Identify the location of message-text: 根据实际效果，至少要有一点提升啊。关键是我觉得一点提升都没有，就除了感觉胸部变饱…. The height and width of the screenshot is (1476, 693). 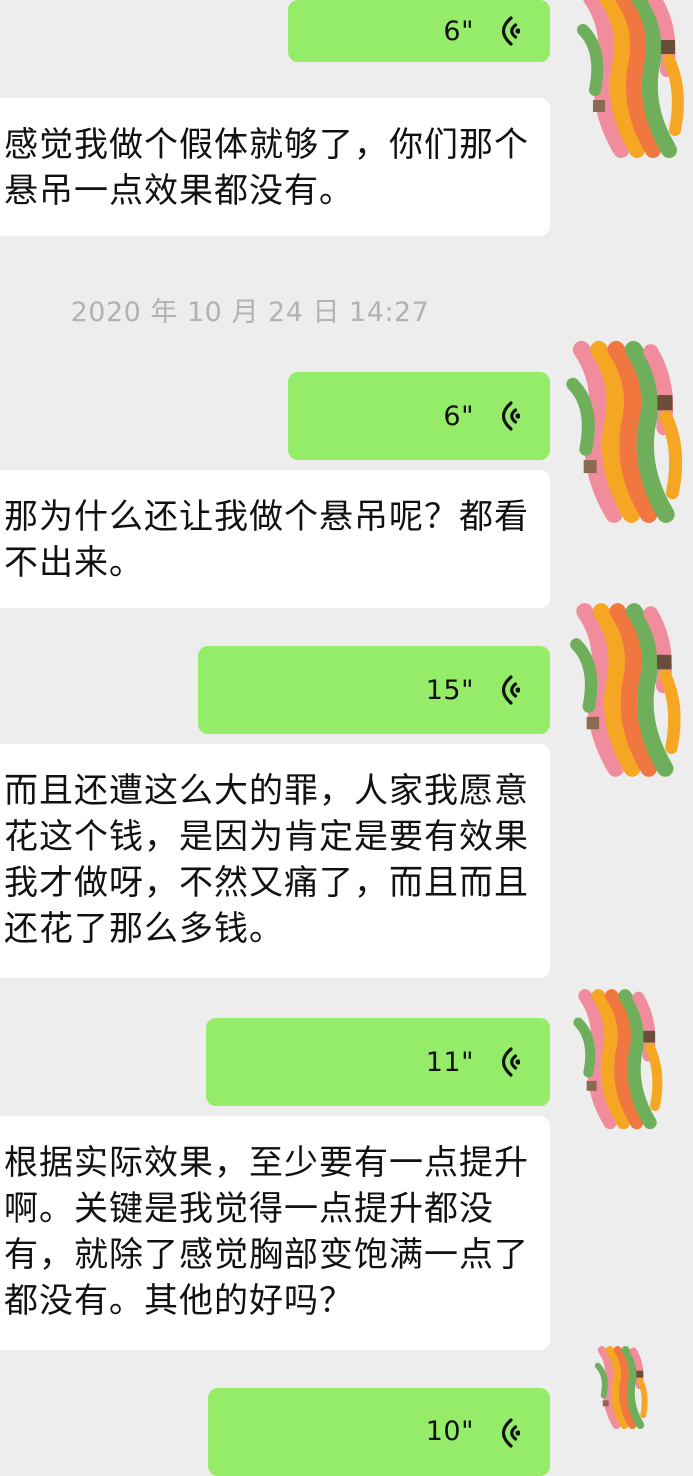
(266, 1232).